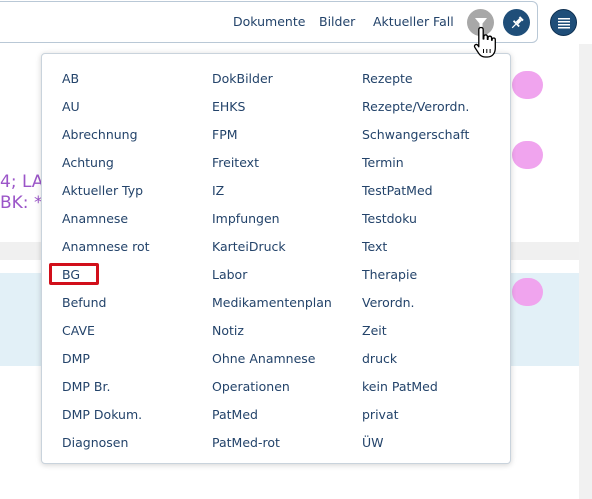 The width and height of the screenshot is (592, 499). What do you see at coordinates (415, 394) in the screenshot?
I see `filter-item-kein-patmed: kein PatMed` at bounding box center [415, 394].